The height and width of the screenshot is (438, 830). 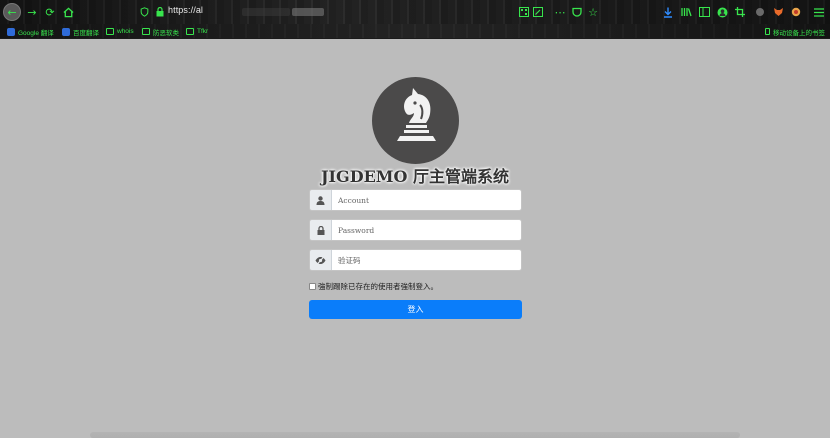 What do you see at coordinates (722, 12) in the screenshot?
I see `account-icon` at bounding box center [722, 12].